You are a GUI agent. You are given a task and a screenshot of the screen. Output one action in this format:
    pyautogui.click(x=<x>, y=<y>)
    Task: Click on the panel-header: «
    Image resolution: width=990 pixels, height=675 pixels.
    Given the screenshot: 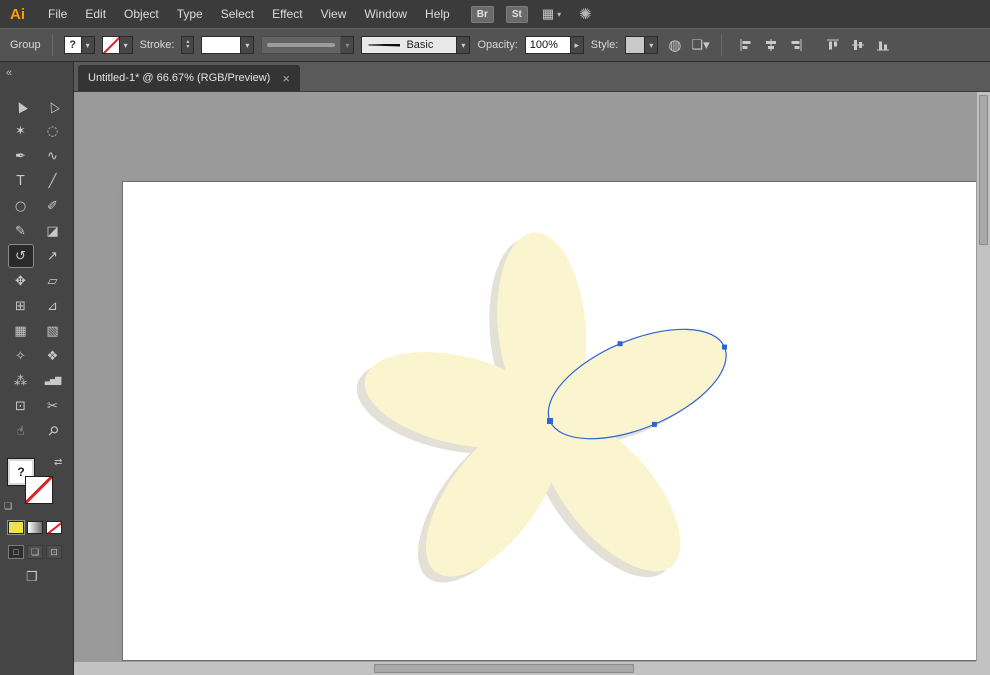 What is the action you would take?
    pyautogui.click(x=36, y=78)
    